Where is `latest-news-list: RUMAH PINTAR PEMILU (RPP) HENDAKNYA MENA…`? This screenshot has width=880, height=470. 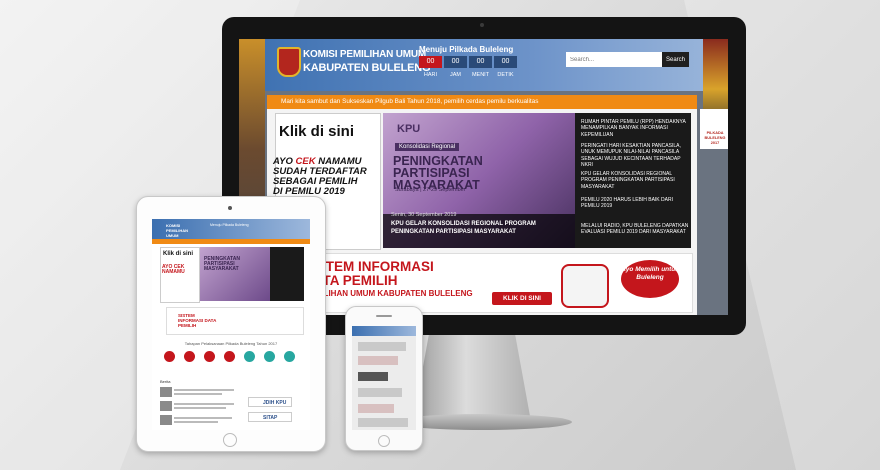
latest-news-list: RUMAH PINTAR PEMILU (RPP) HENDAKNYA MENA… is located at coordinates (633, 180).